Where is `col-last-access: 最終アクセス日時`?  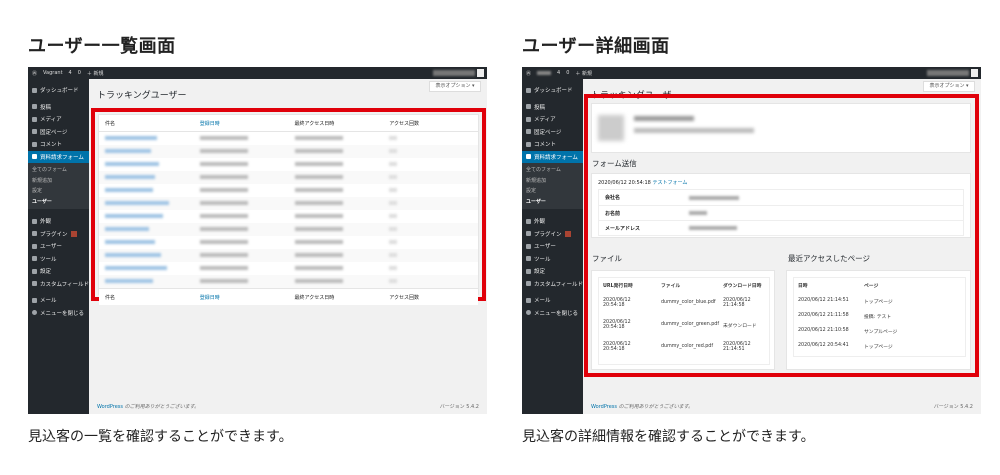 col-last-access: 最終アクセス日時 is located at coordinates (336, 123).